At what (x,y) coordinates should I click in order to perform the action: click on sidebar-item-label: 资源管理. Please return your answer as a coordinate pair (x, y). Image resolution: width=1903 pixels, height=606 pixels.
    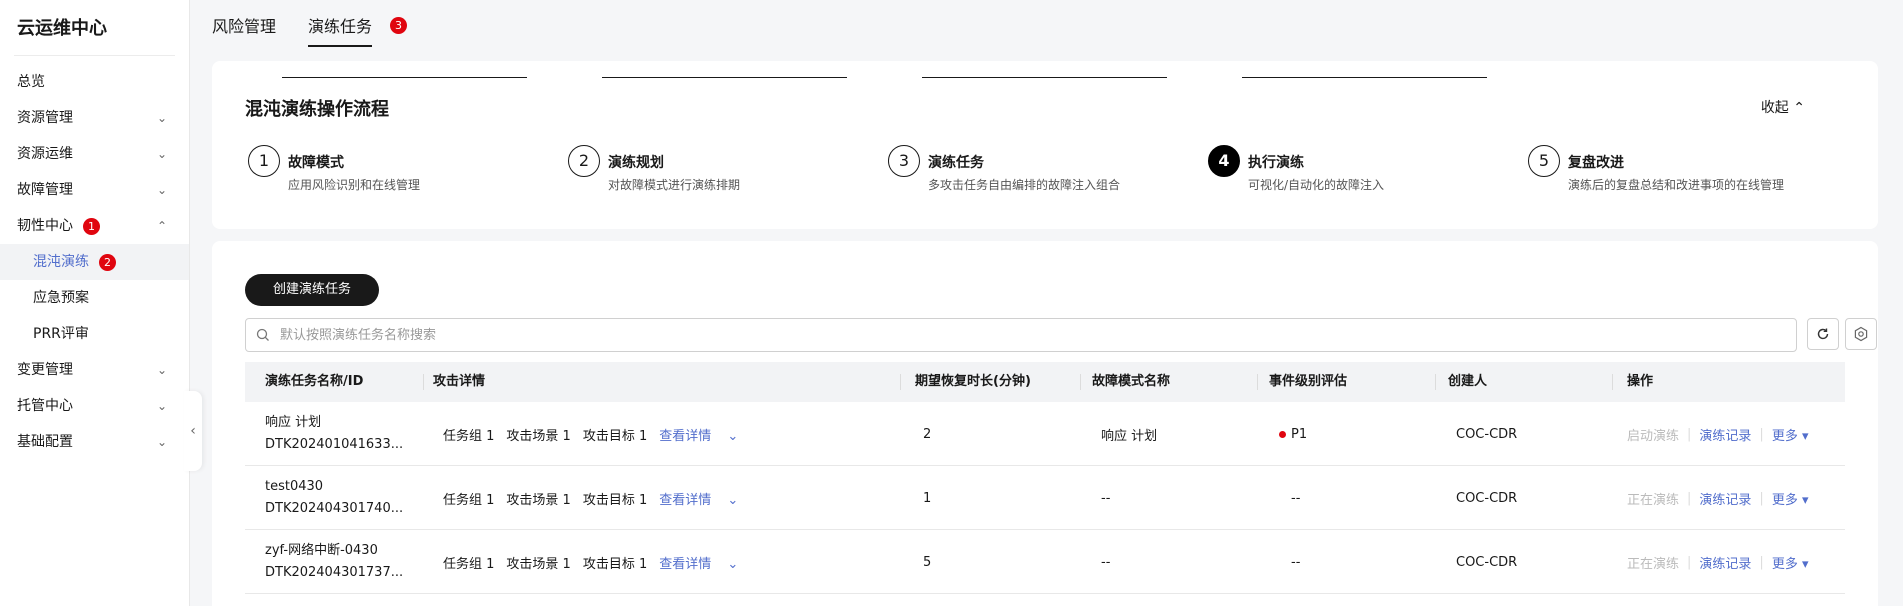
    Looking at the image, I should click on (45, 118).